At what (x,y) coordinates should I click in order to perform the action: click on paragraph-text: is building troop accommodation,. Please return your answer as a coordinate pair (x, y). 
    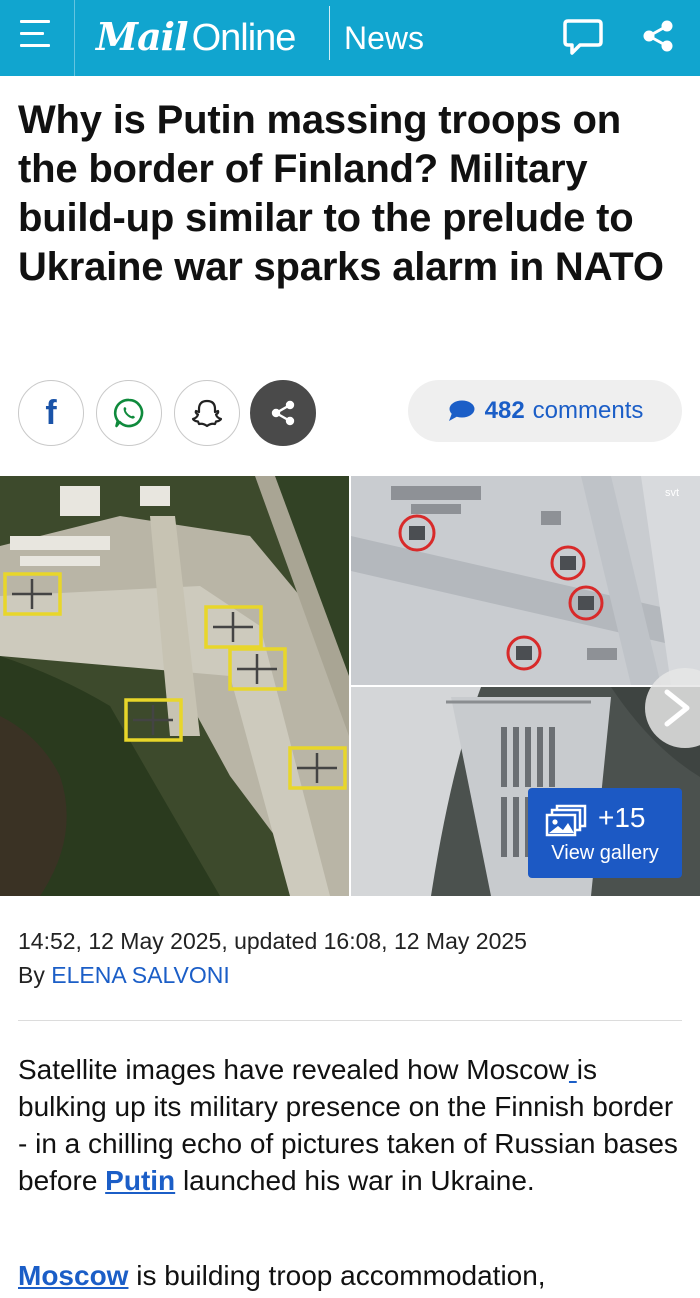
    Looking at the image, I should click on (337, 1275).